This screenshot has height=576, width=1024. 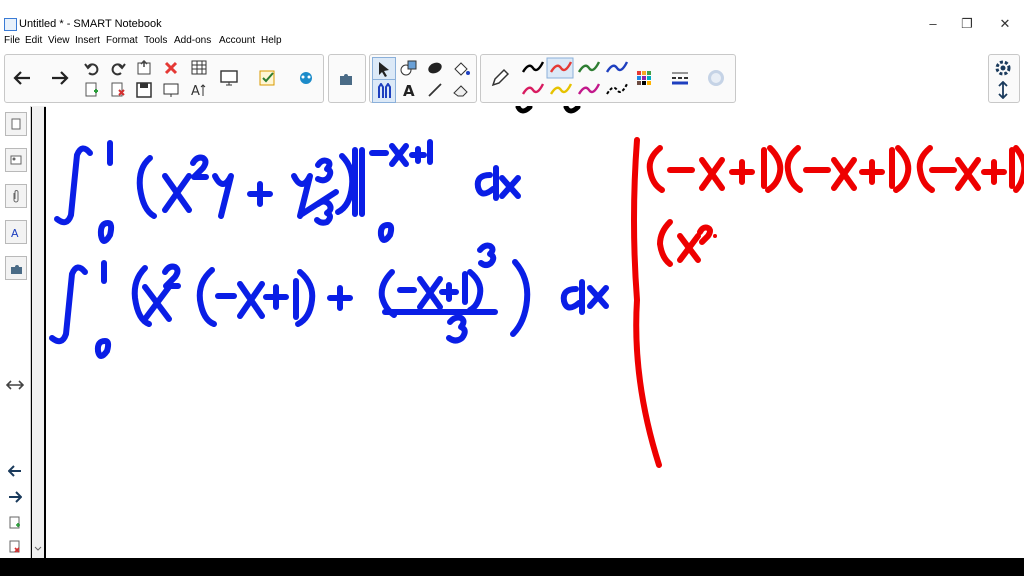 I want to click on restore-button: ❐, so click(x=967, y=24).